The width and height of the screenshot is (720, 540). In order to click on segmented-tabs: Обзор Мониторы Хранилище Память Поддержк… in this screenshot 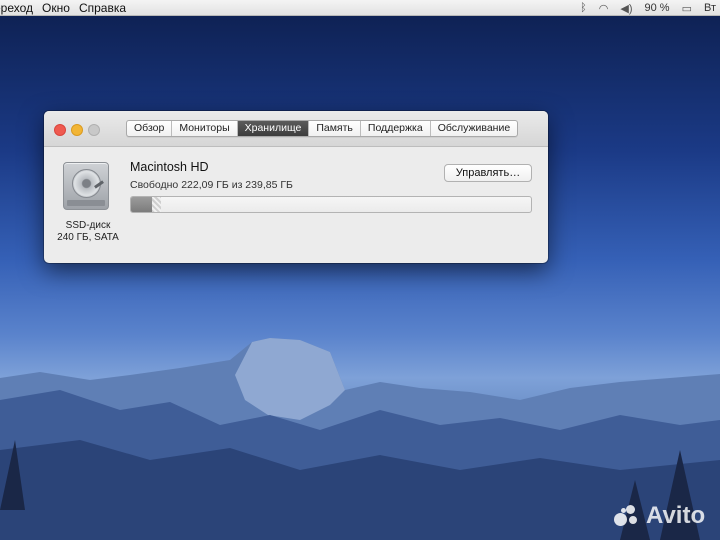, I will do `click(322, 128)`.